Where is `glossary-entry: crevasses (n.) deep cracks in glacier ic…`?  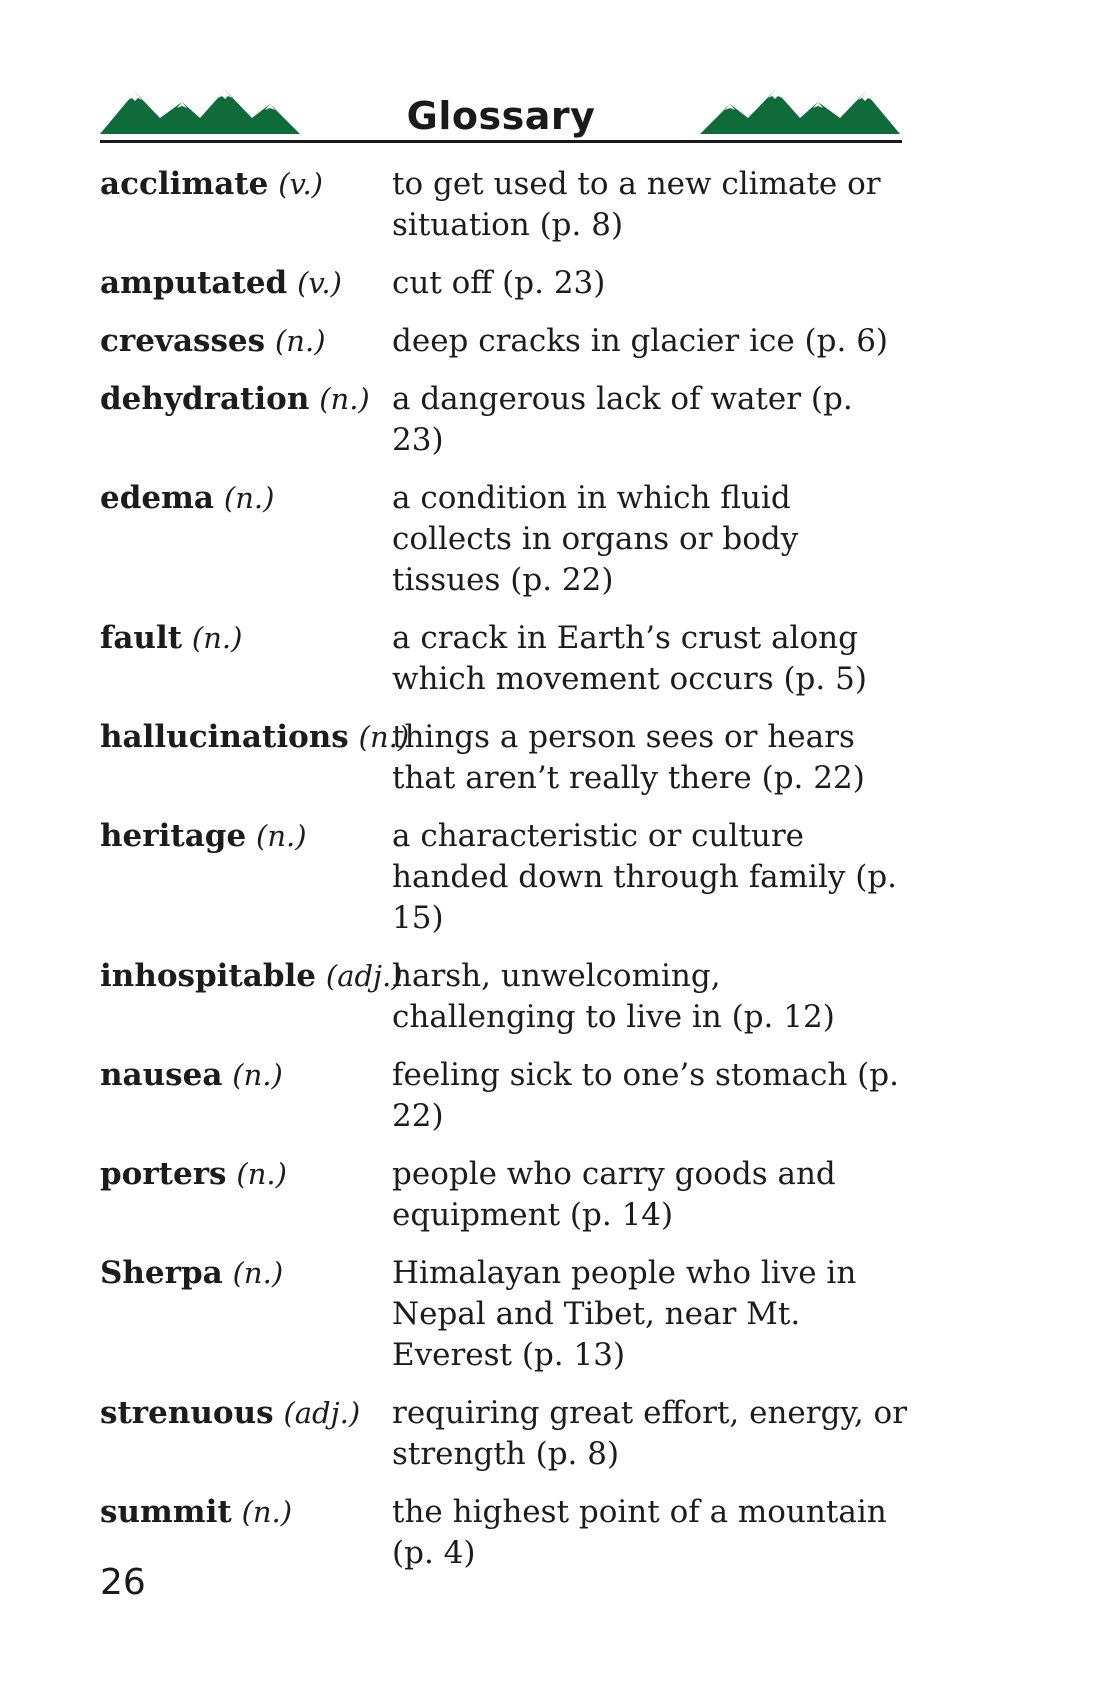
glossary-entry: crevasses (n.) deep cracks in glacier ic… is located at coordinates (505, 341).